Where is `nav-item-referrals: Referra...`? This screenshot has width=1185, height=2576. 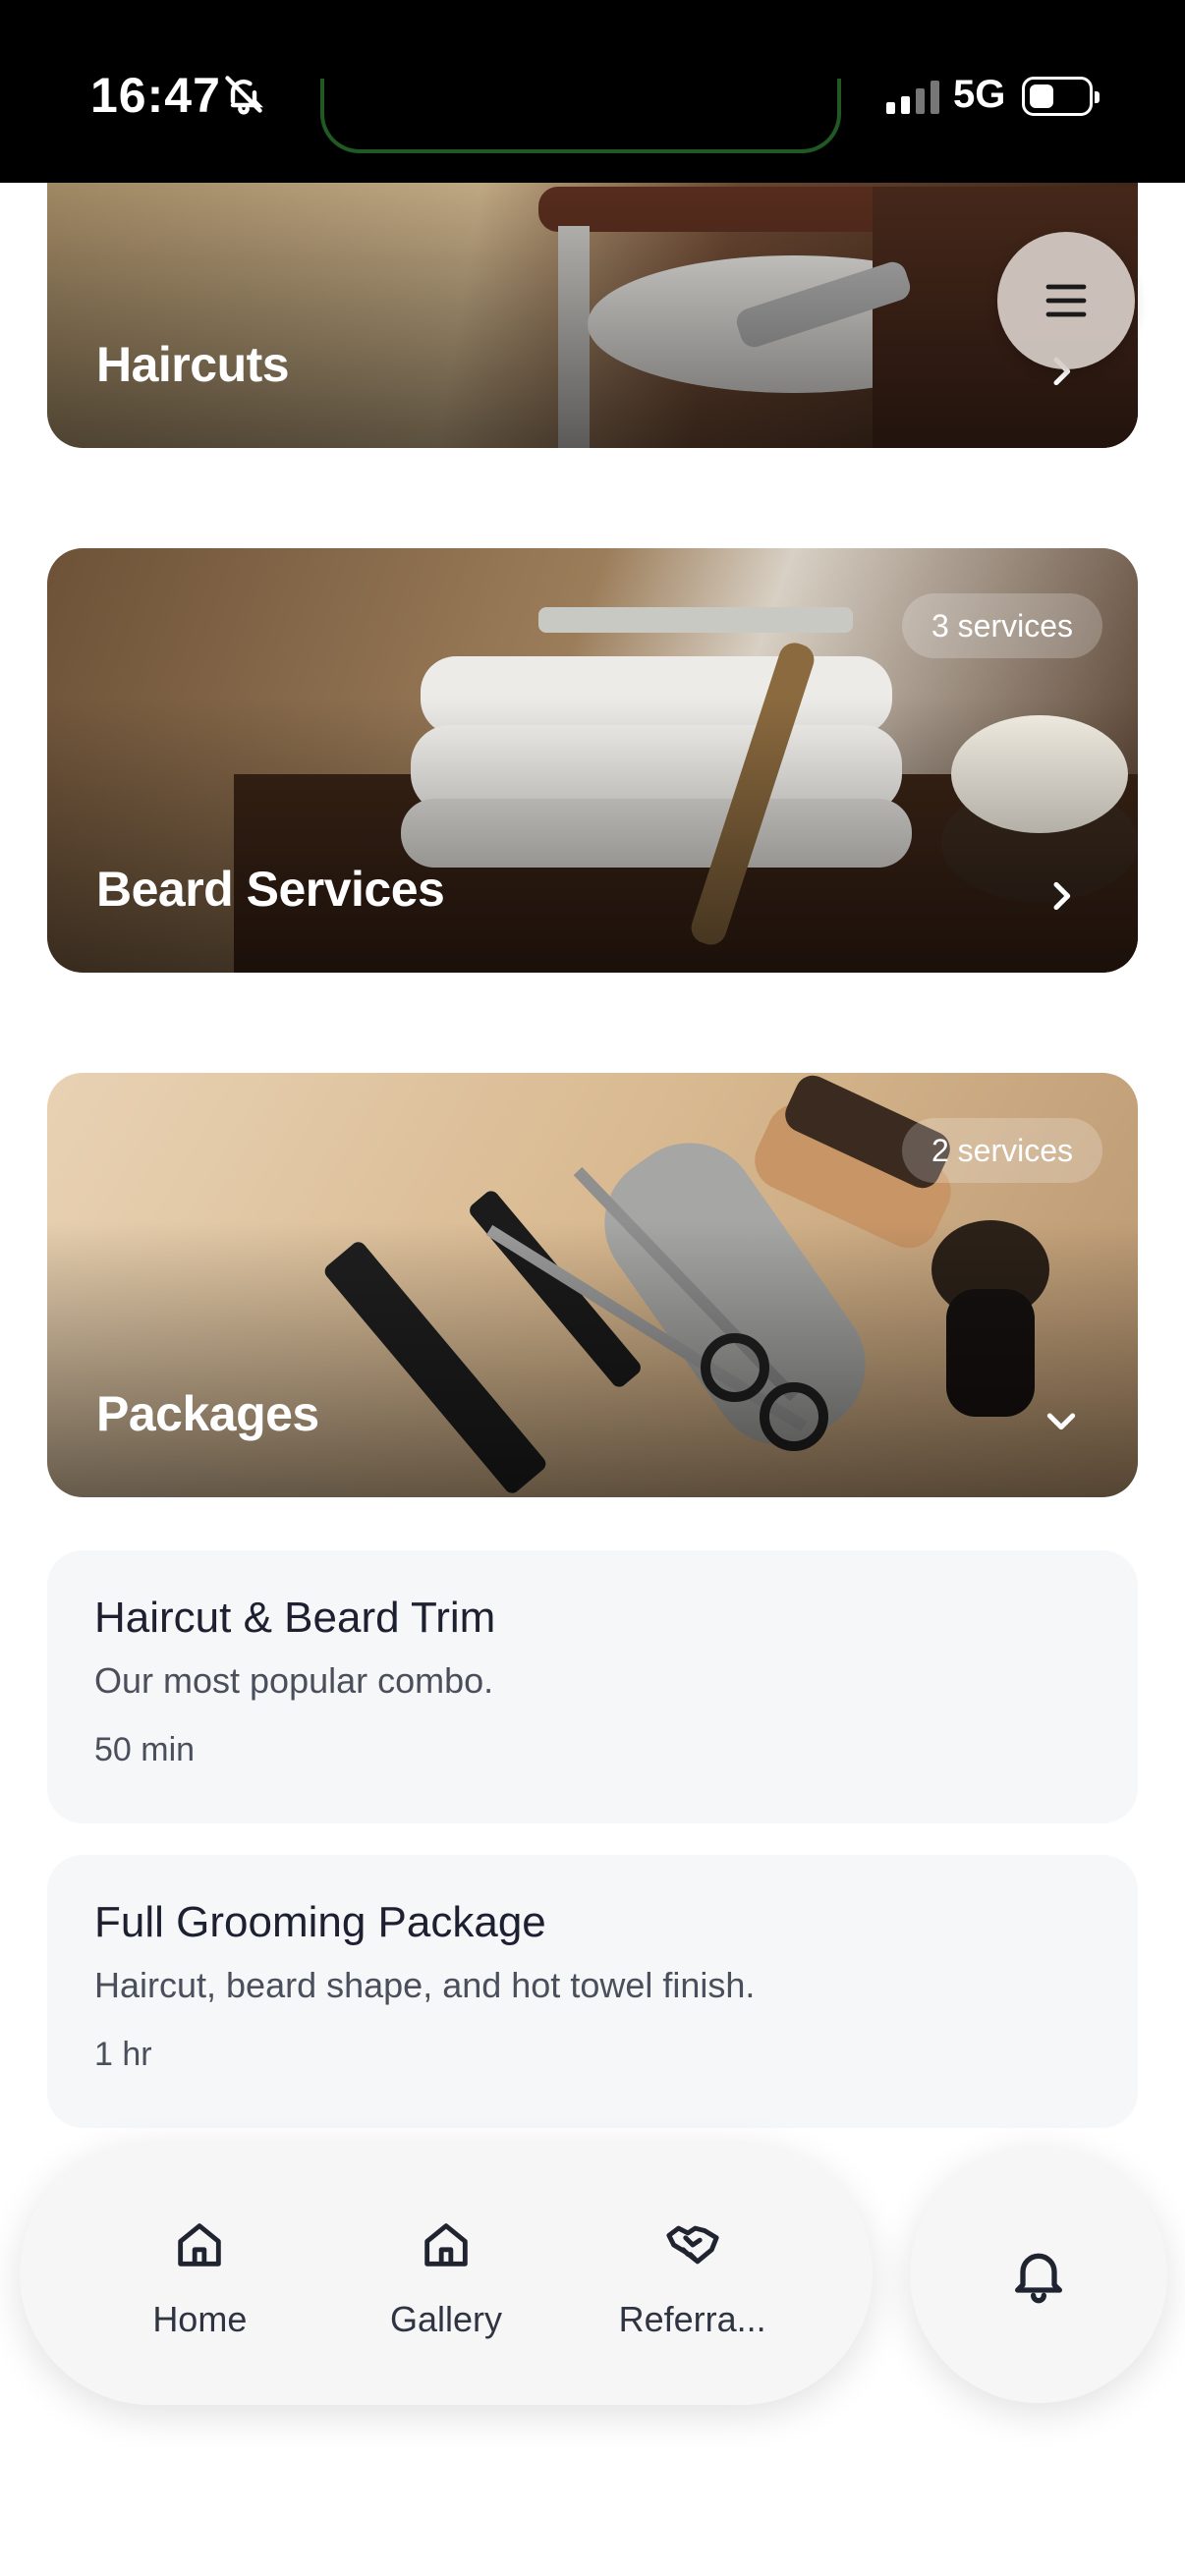 nav-item-referrals: Referra... is located at coordinates (693, 2273).